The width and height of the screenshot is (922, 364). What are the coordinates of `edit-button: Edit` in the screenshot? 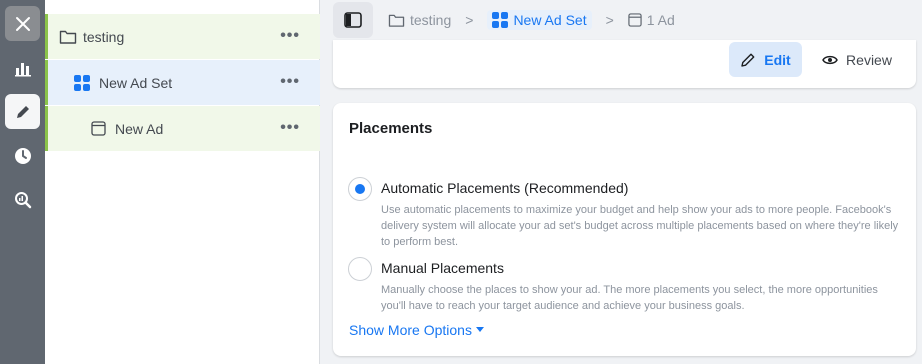 It's located at (765, 59).